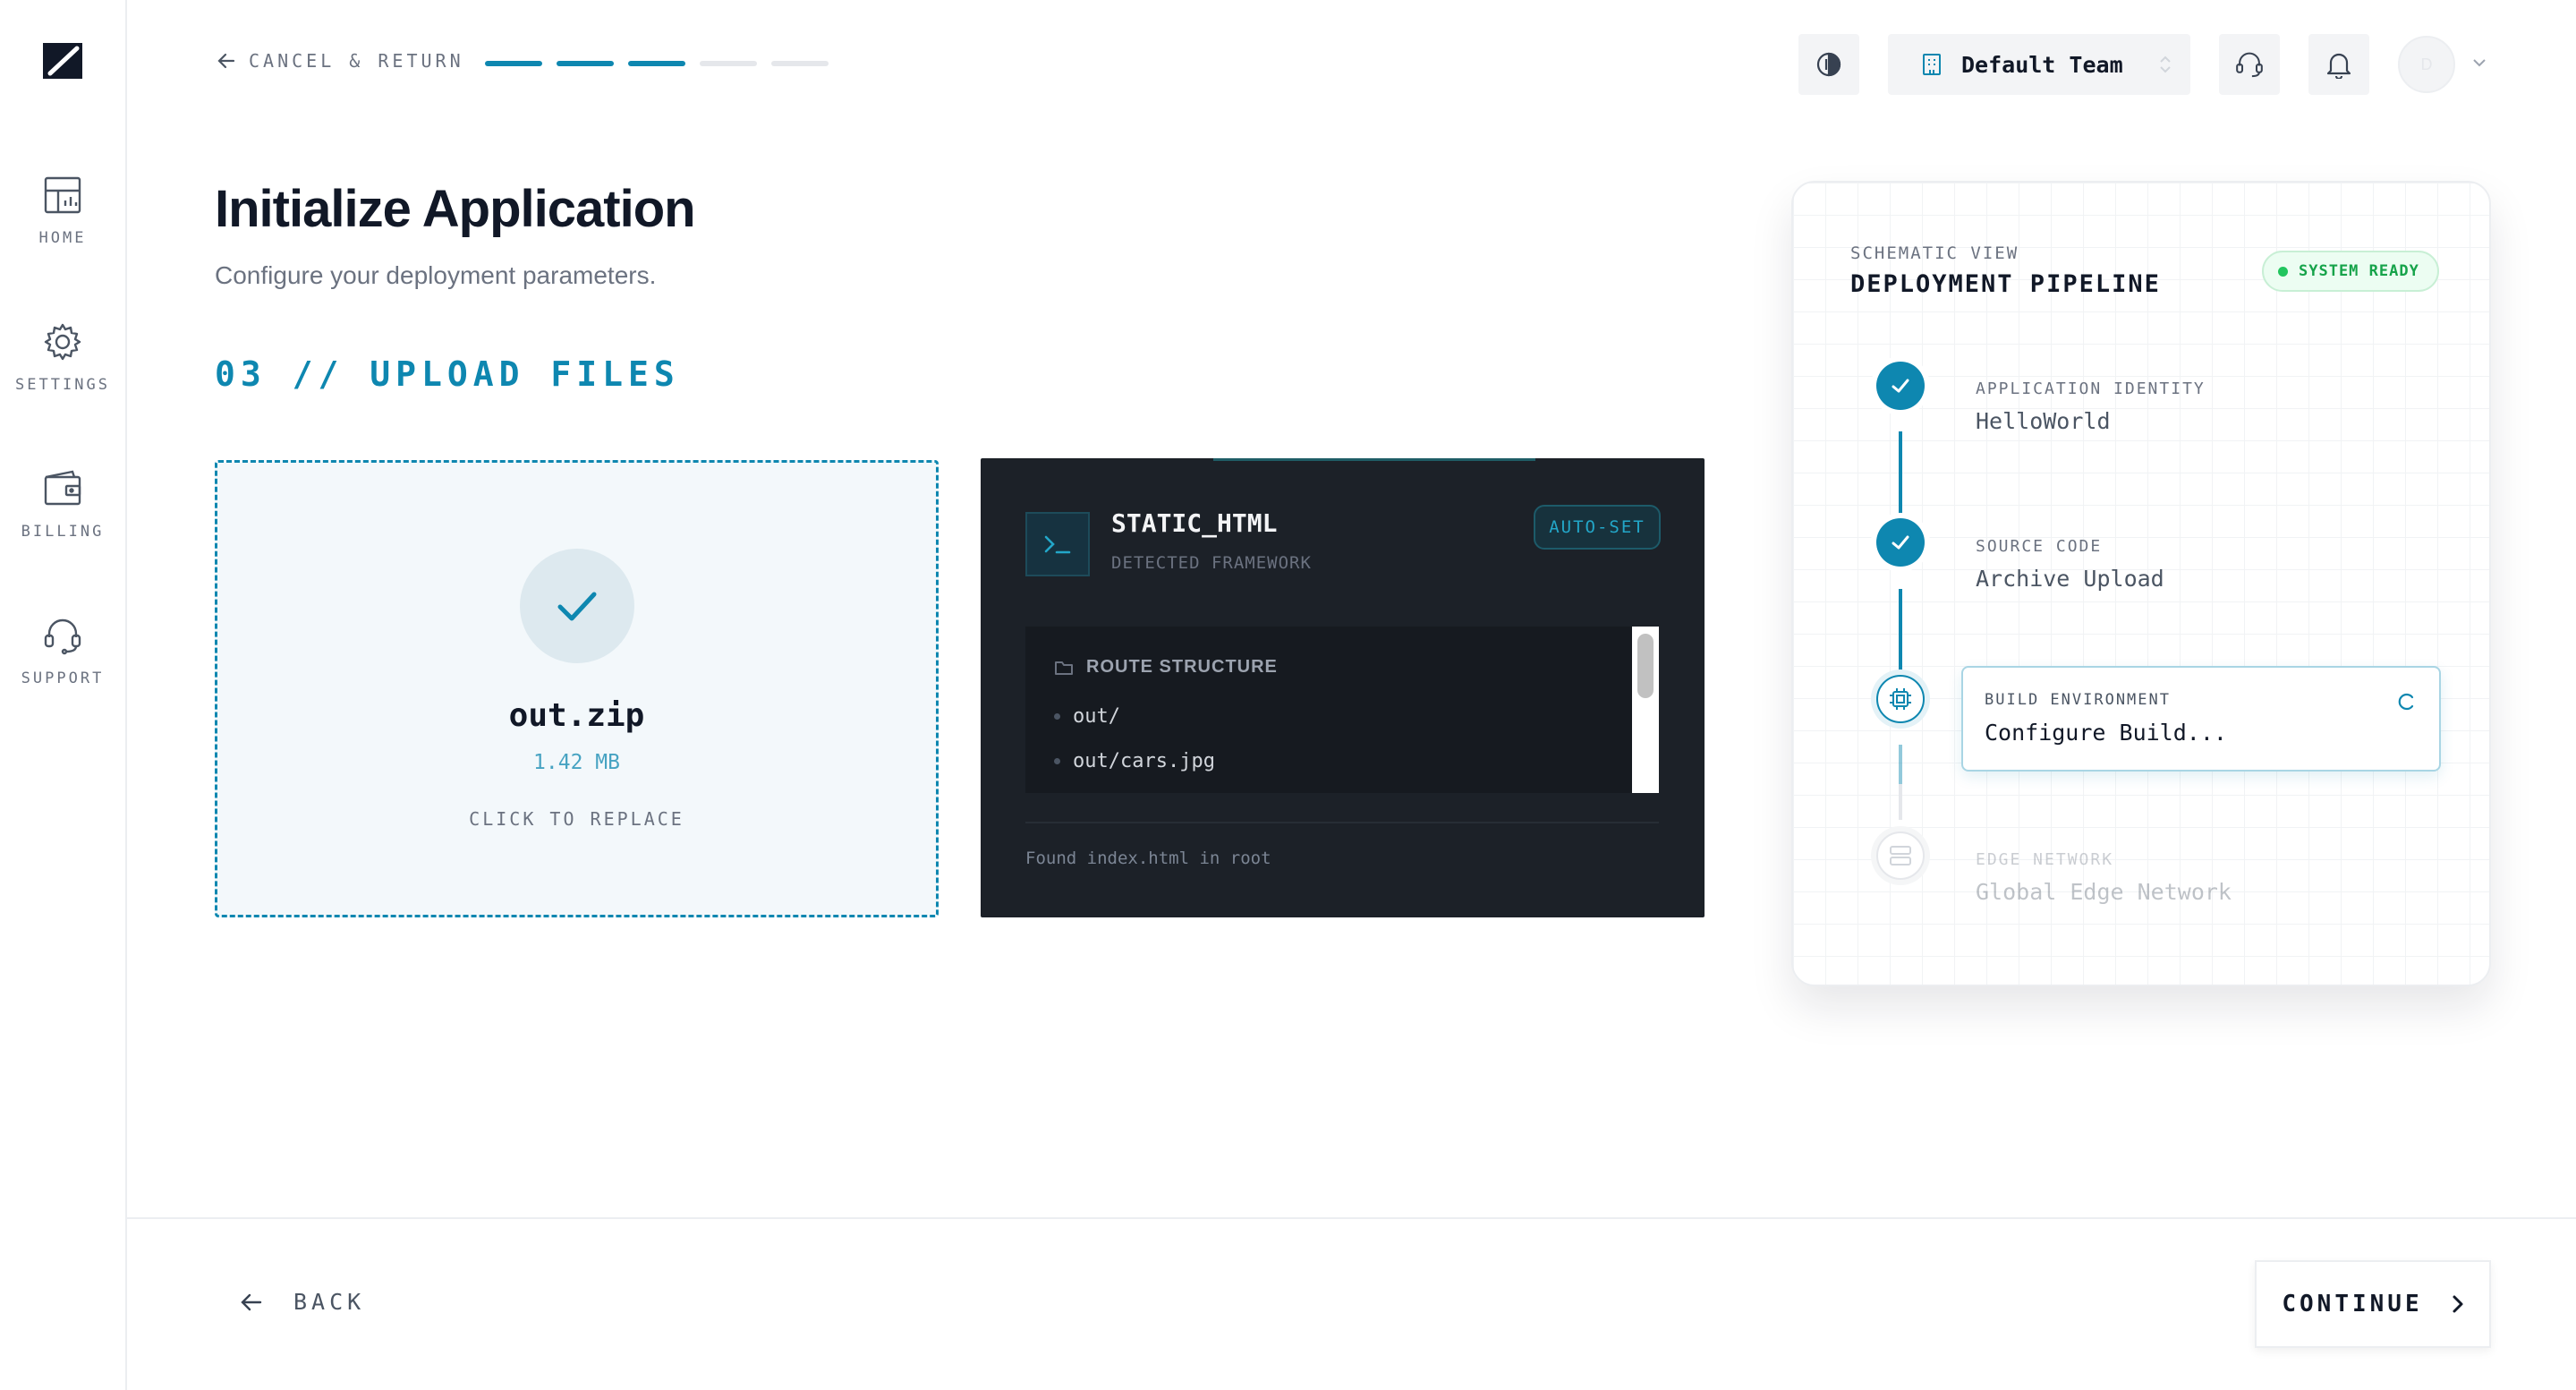 Image resolution: width=2576 pixels, height=1390 pixels. I want to click on framework-name: STATIC_HTML, so click(1194, 523).